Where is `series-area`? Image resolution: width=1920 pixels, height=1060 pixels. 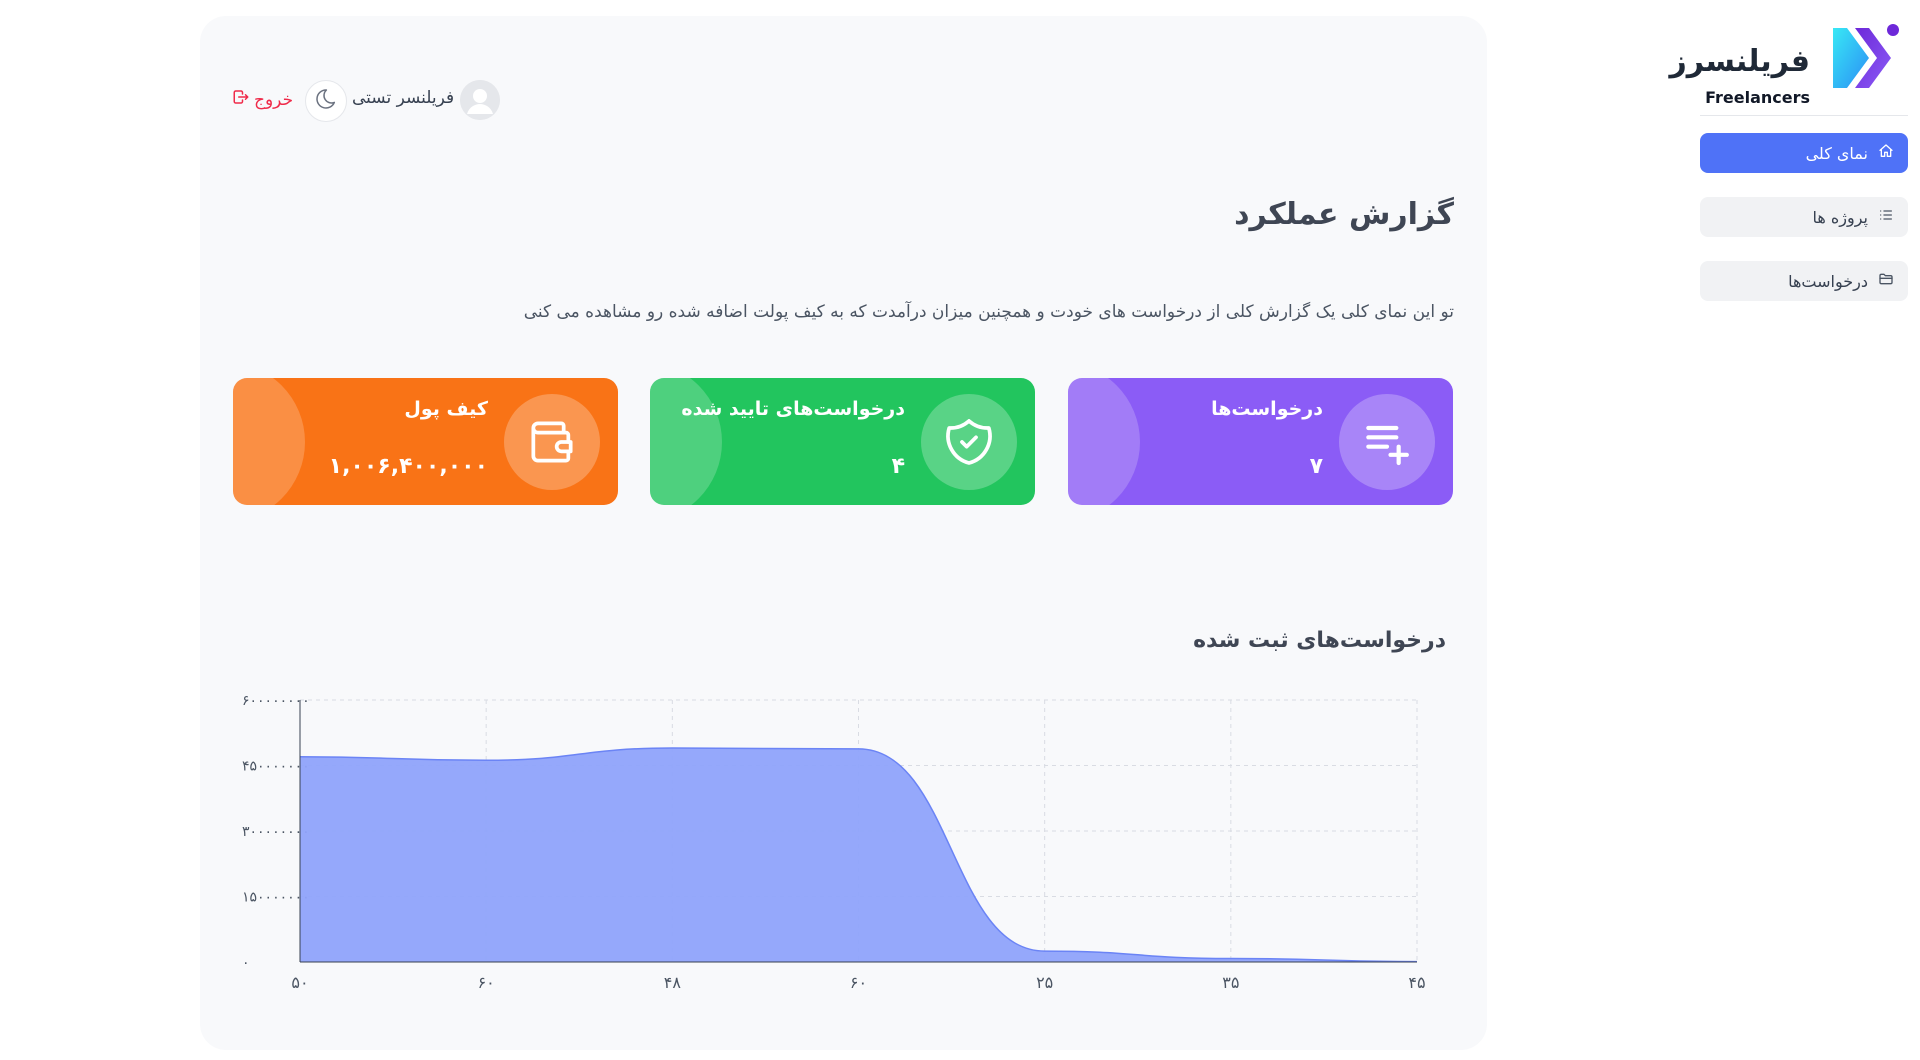
series-area is located at coordinates (858, 855).